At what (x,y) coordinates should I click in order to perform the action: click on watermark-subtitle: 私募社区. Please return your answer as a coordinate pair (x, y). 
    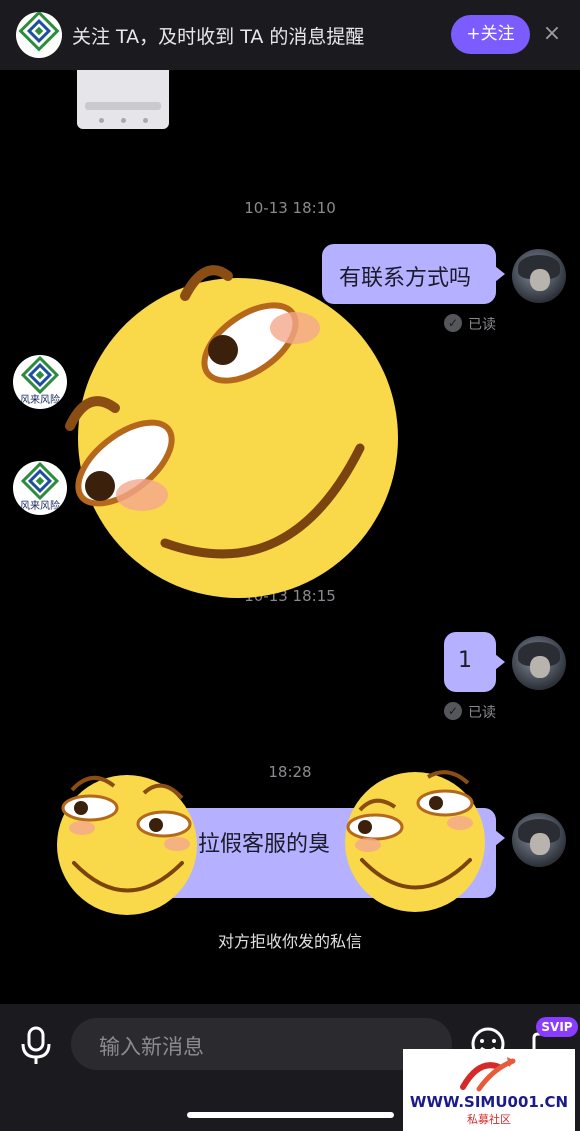
    Looking at the image, I should click on (489, 1119).